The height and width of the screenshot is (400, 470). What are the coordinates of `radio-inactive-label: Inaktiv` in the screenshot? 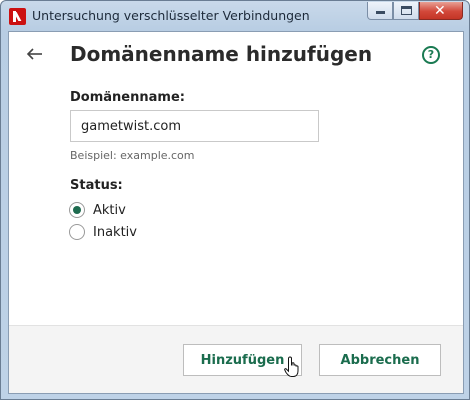 It's located at (115, 232).